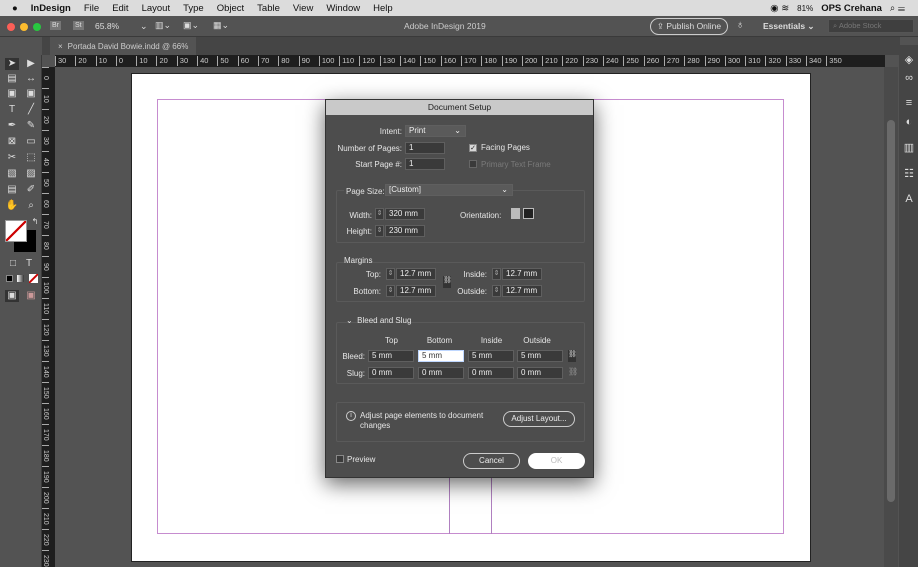 The image size is (918, 567). I want to click on bleed-top-input: 5 mm, so click(391, 356).